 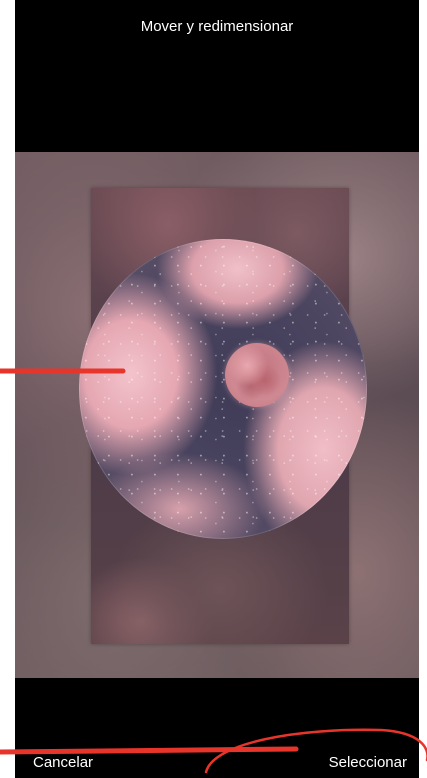 What do you see at coordinates (217, 26) in the screenshot?
I see `screen-title: Mover y redimensionar` at bounding box center [217, 26].